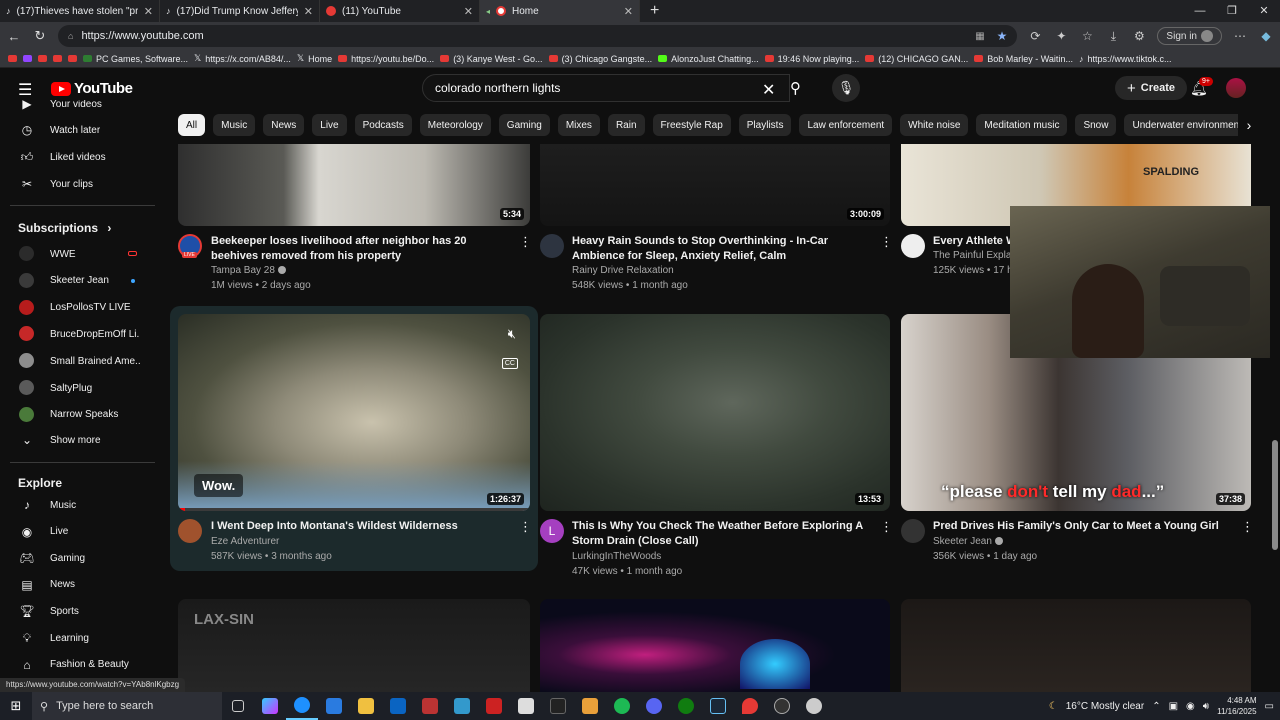 Image resolution: width=1280 pixels, height=720 pixels. Describe the element at coordinates (1035, 36) in the screenshot. I see `extensions-icon: ⟳` at that location.